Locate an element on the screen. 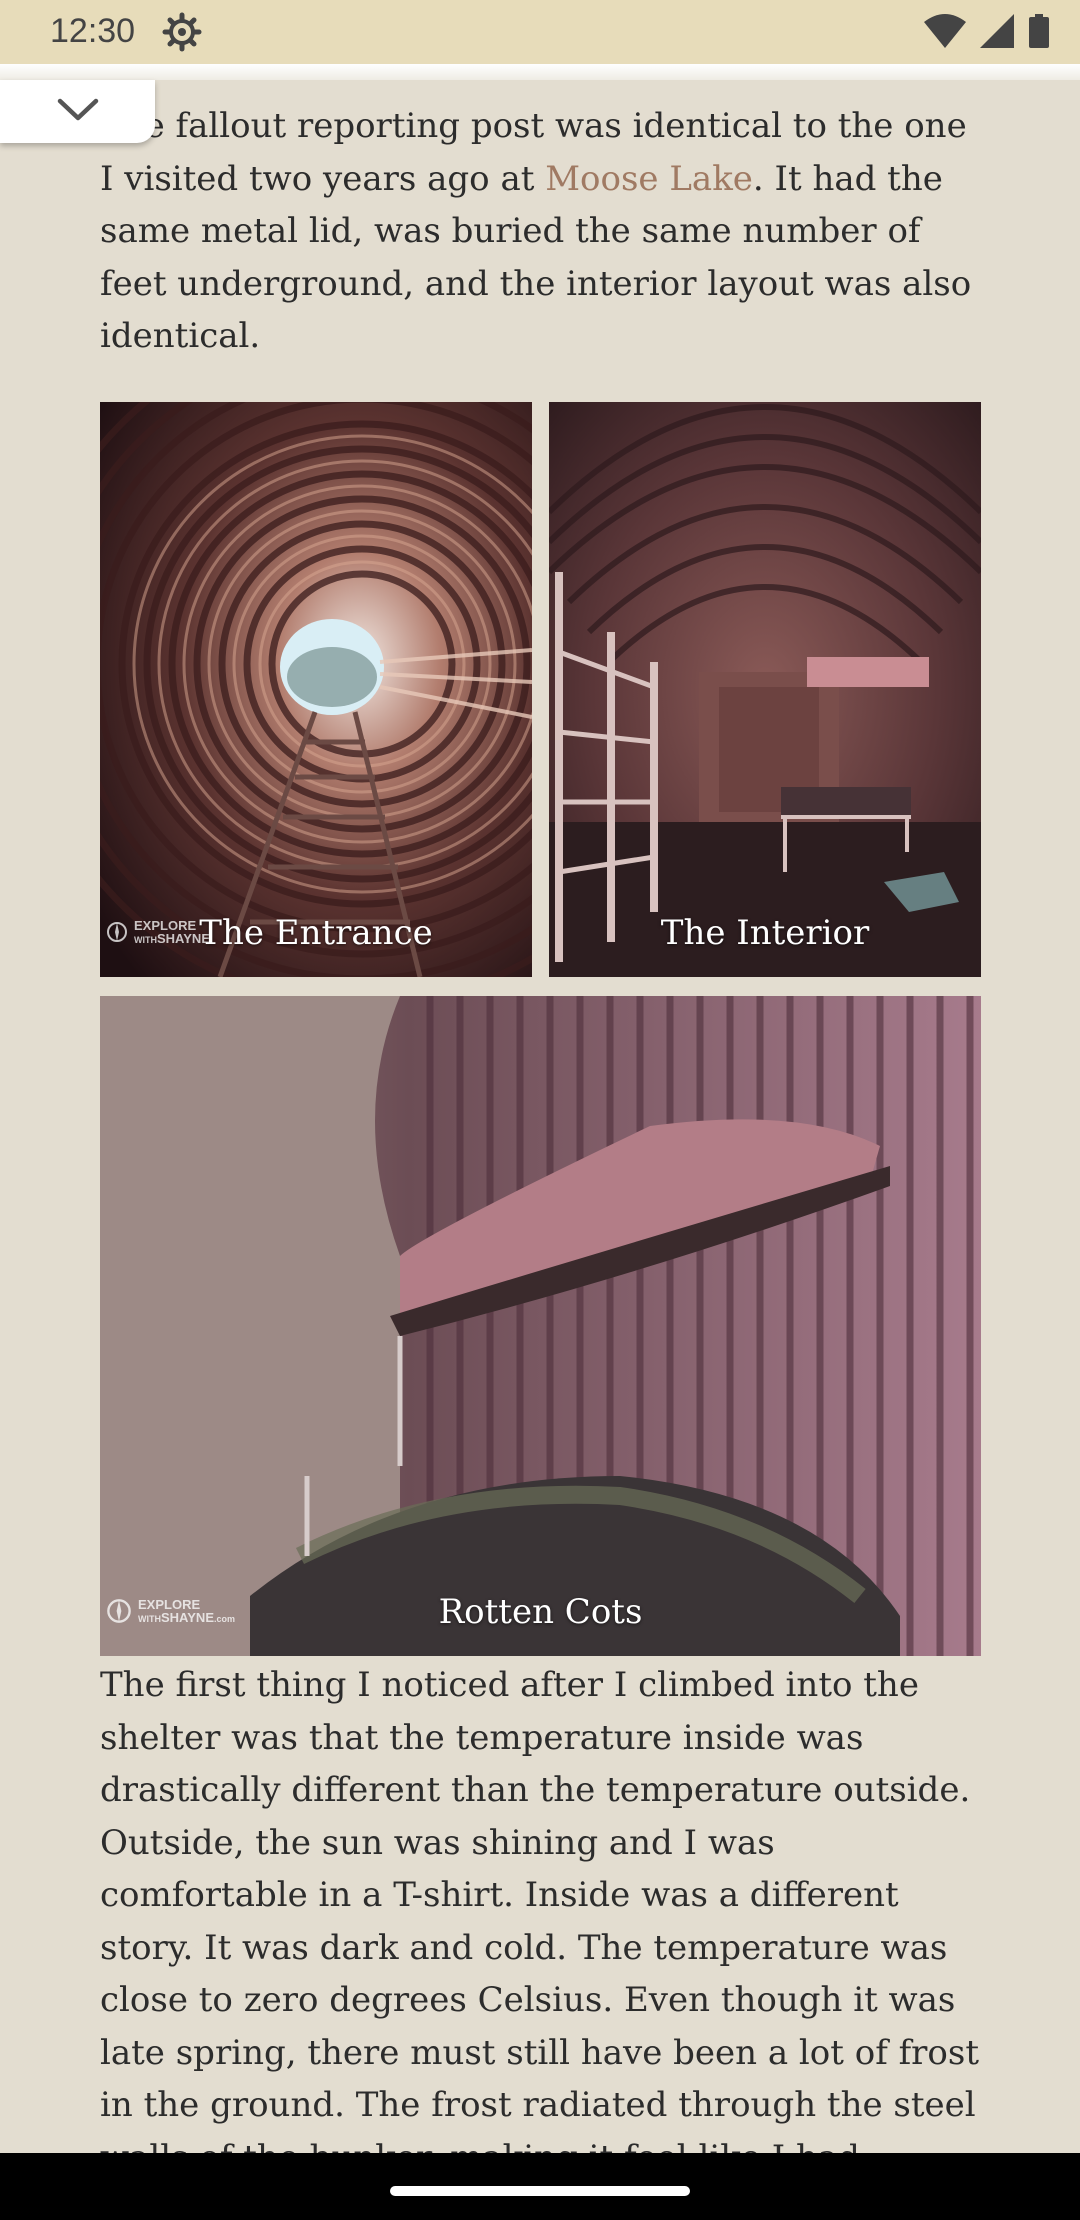  collapse-toolbar-button is located at coordinates (77, 111).